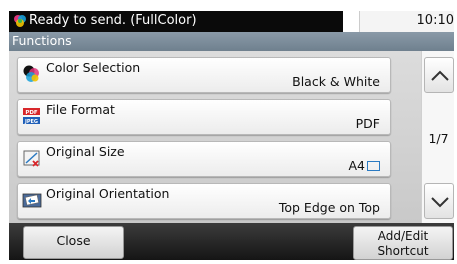  Describe the element at coordinates (93, 67) in the screenshot. I see `function-label: Color Selection` at that location.